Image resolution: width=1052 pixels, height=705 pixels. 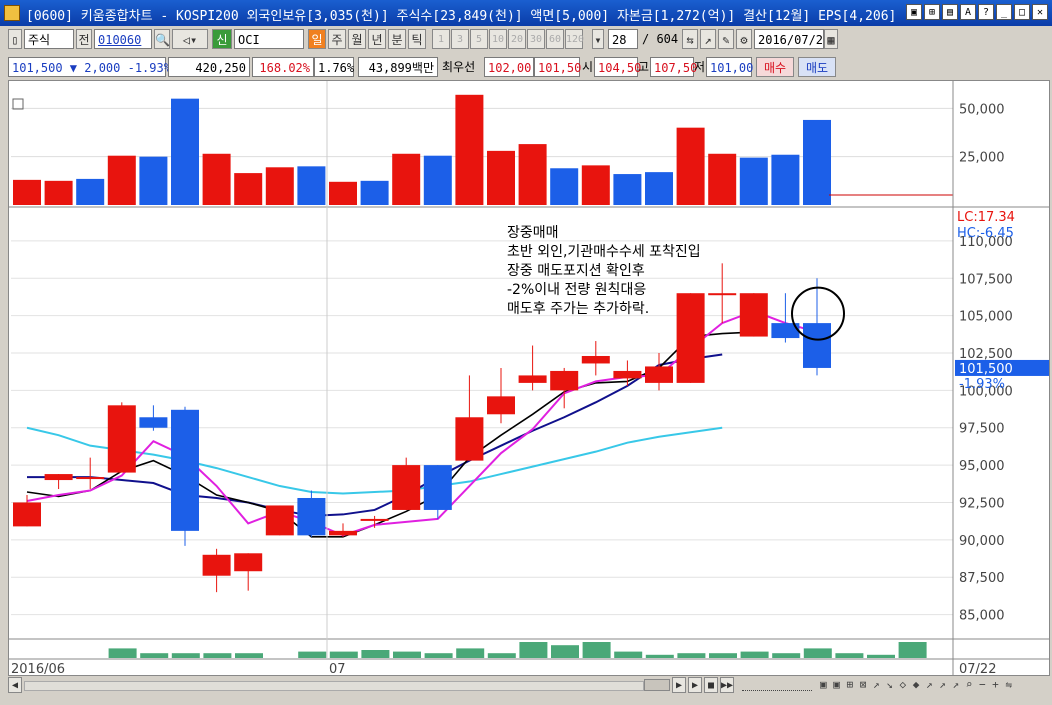 What do you see at coordinates (397, 39) in the screenshot?
I see `period-button: 분` at bounding box center [397, 39].